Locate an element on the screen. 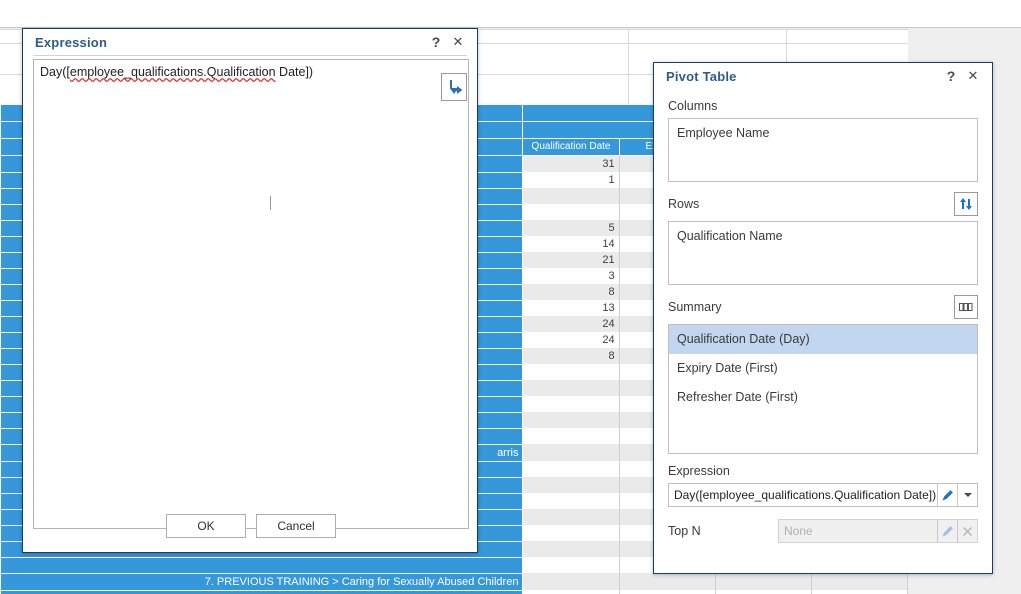  cancel-button: Cancel is located at coordinates (296, 526).